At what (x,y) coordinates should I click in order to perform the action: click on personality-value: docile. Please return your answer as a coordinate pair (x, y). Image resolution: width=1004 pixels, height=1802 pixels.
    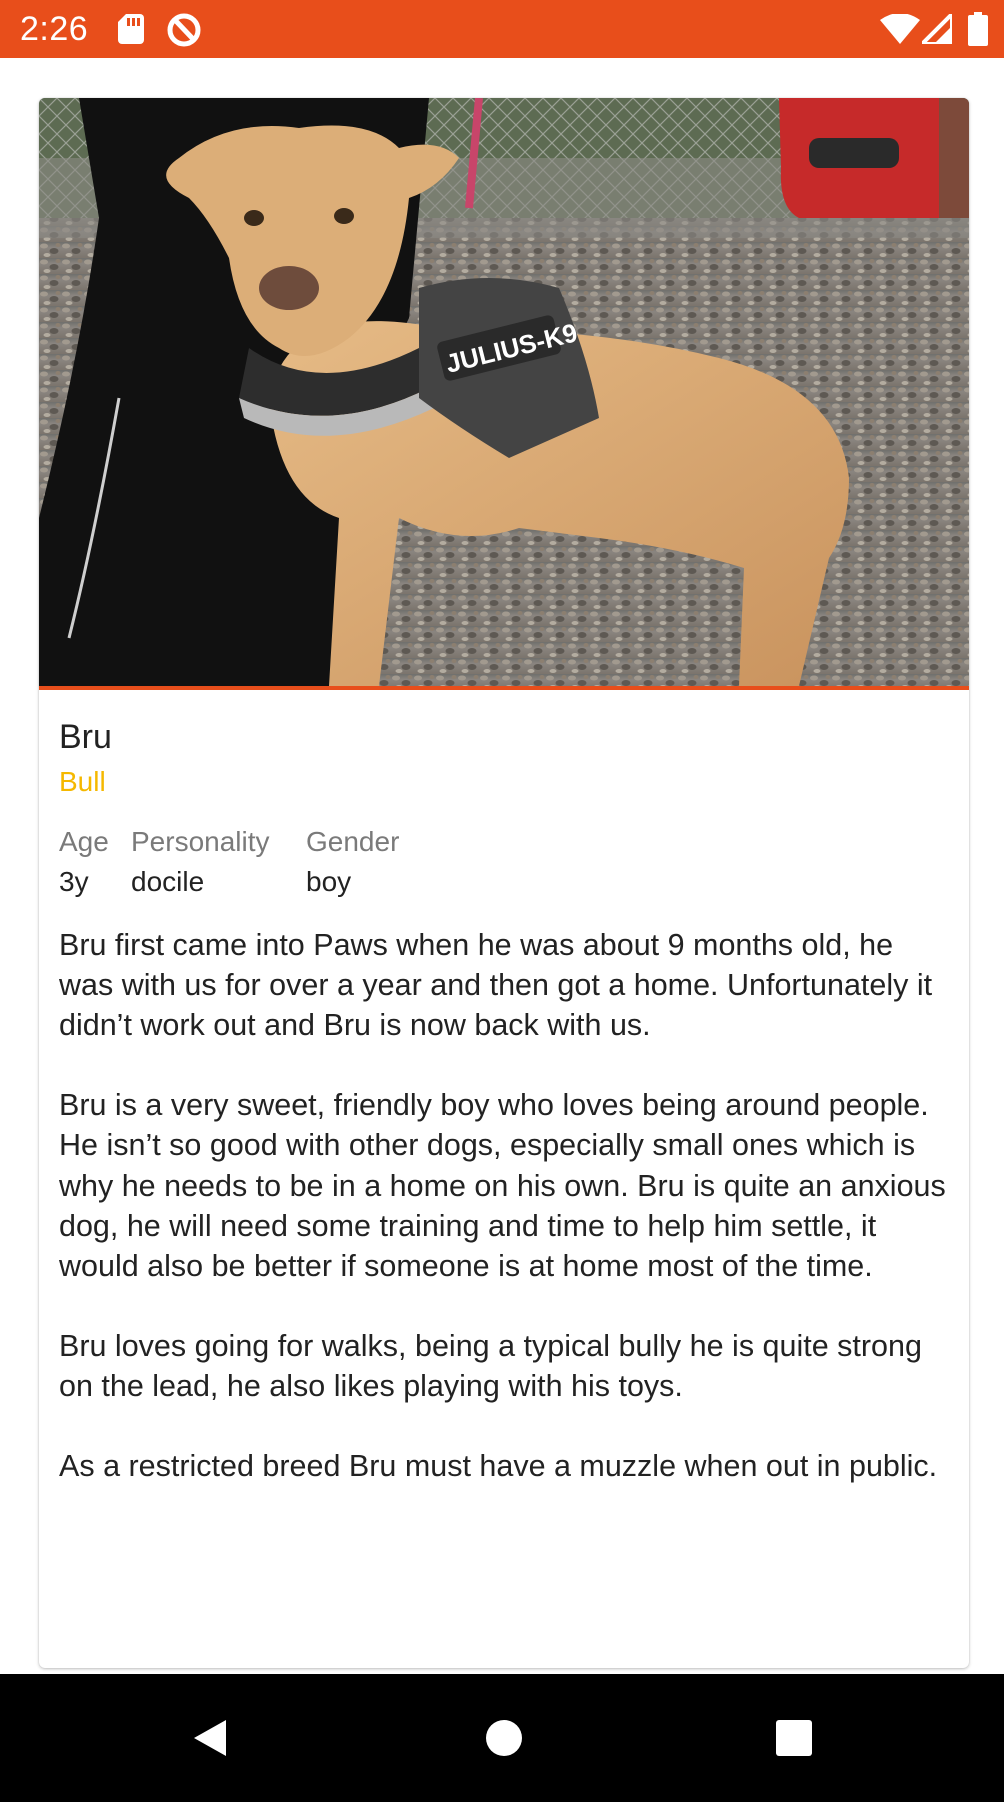
    Looking at the image, I should click on (168, 881).